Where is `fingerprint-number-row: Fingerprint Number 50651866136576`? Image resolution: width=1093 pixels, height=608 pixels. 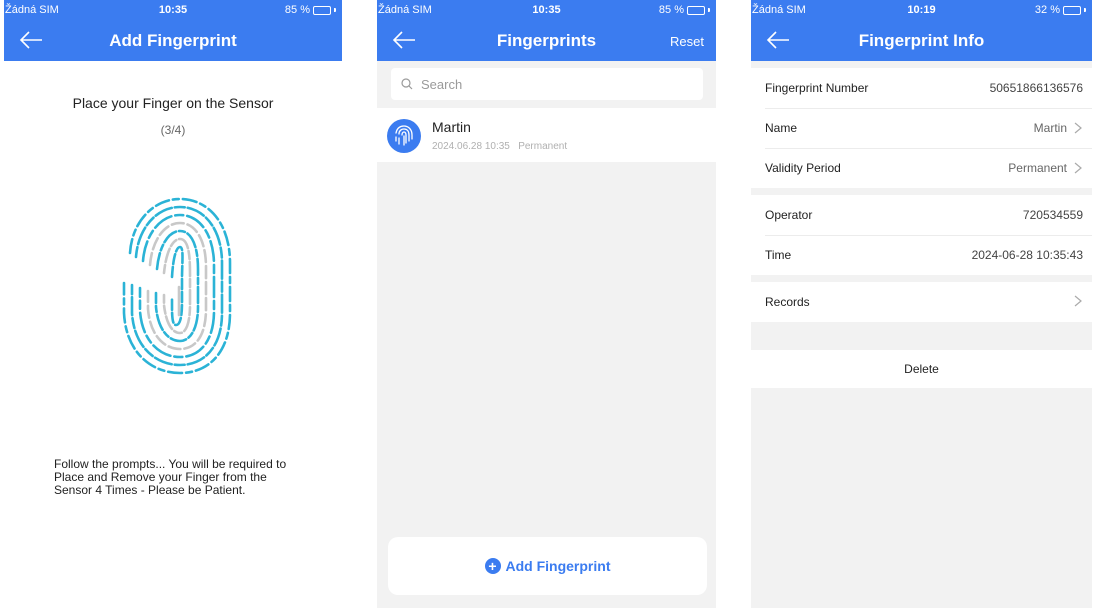 fingerprint-number-row: Fingerprint Number 50651866136576 is located at coordinates (921, 88).